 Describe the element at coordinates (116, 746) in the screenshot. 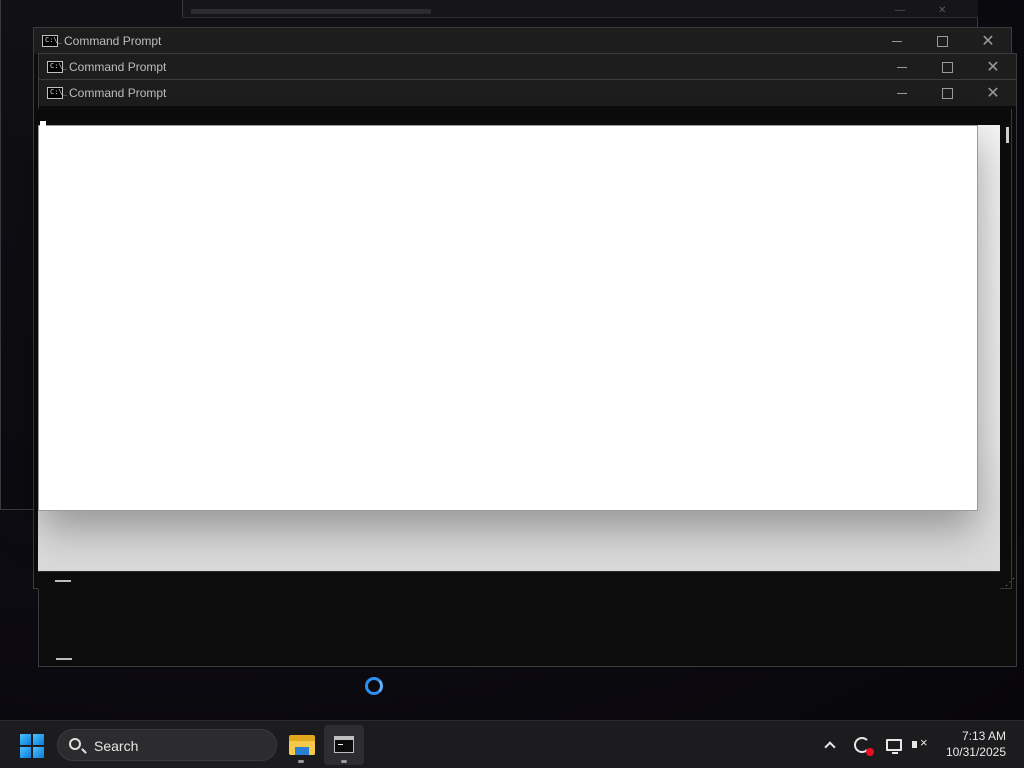

I see `search-placeholder: Search` at that location.